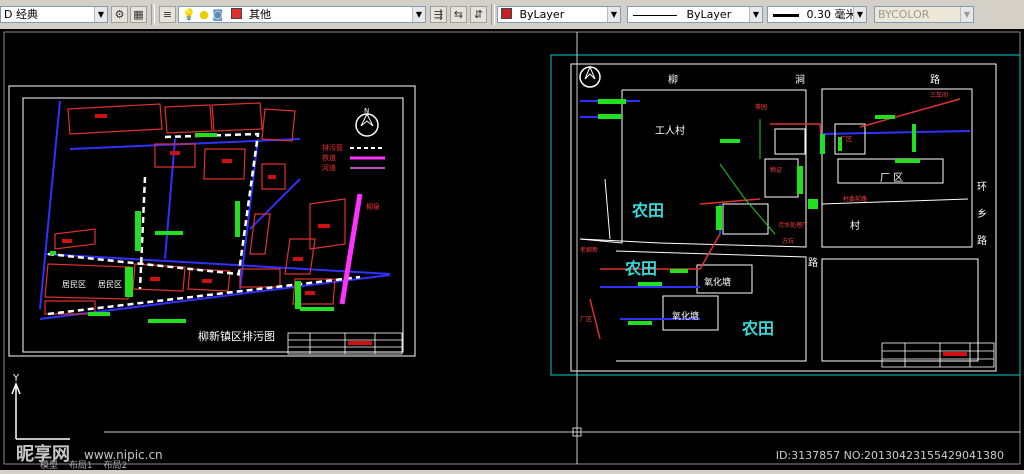  I want to click on plotstyle-value: BYCOLOR, so click(904, 14).